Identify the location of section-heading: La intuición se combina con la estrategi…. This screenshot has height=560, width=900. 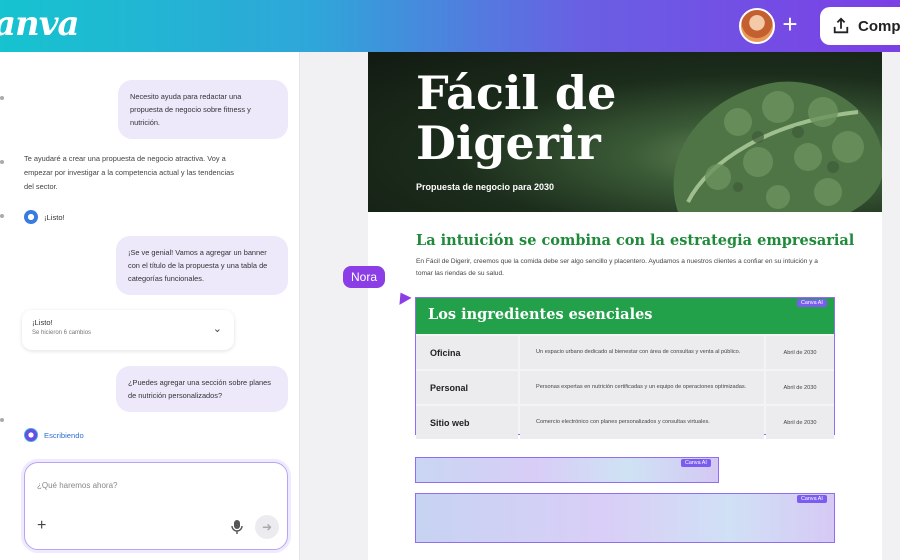
(635, 240).